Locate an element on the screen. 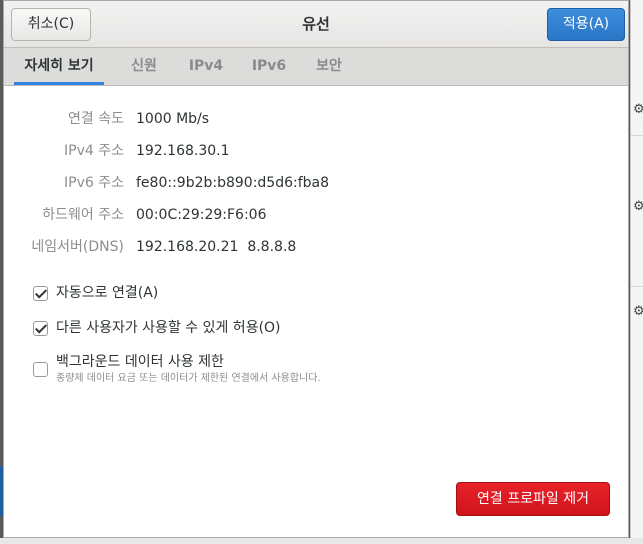 The image size is (643, 544). tab-bar: 자세히 보기 신원 IPv4 IPv6 보안 is located at coordinates (316, 67).